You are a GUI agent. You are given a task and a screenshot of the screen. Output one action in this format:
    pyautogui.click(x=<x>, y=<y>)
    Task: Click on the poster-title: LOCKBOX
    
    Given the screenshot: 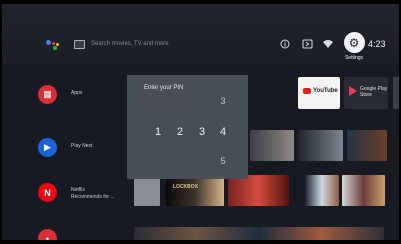 What is the action you would take?
    pyautogui.click(x=185, y=187)
    